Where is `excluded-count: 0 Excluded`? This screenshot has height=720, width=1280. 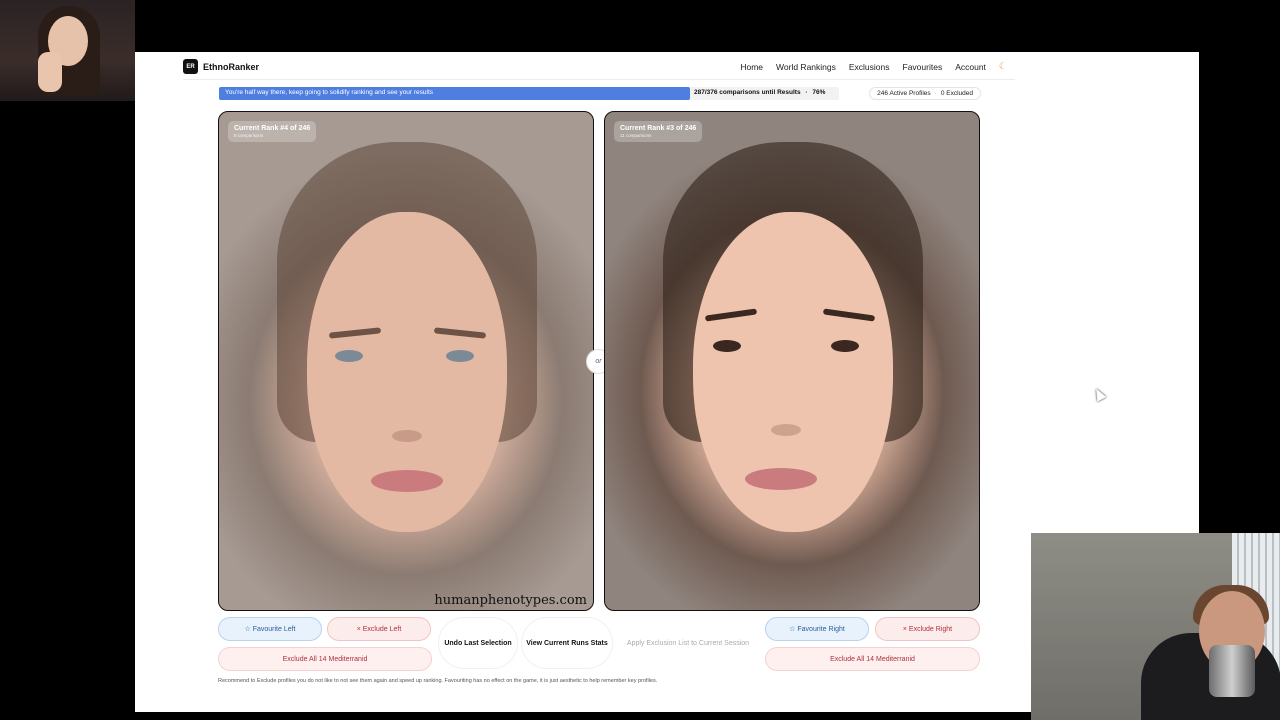
excluded-count: 0 Excluded is located at coordinates (956, 93).